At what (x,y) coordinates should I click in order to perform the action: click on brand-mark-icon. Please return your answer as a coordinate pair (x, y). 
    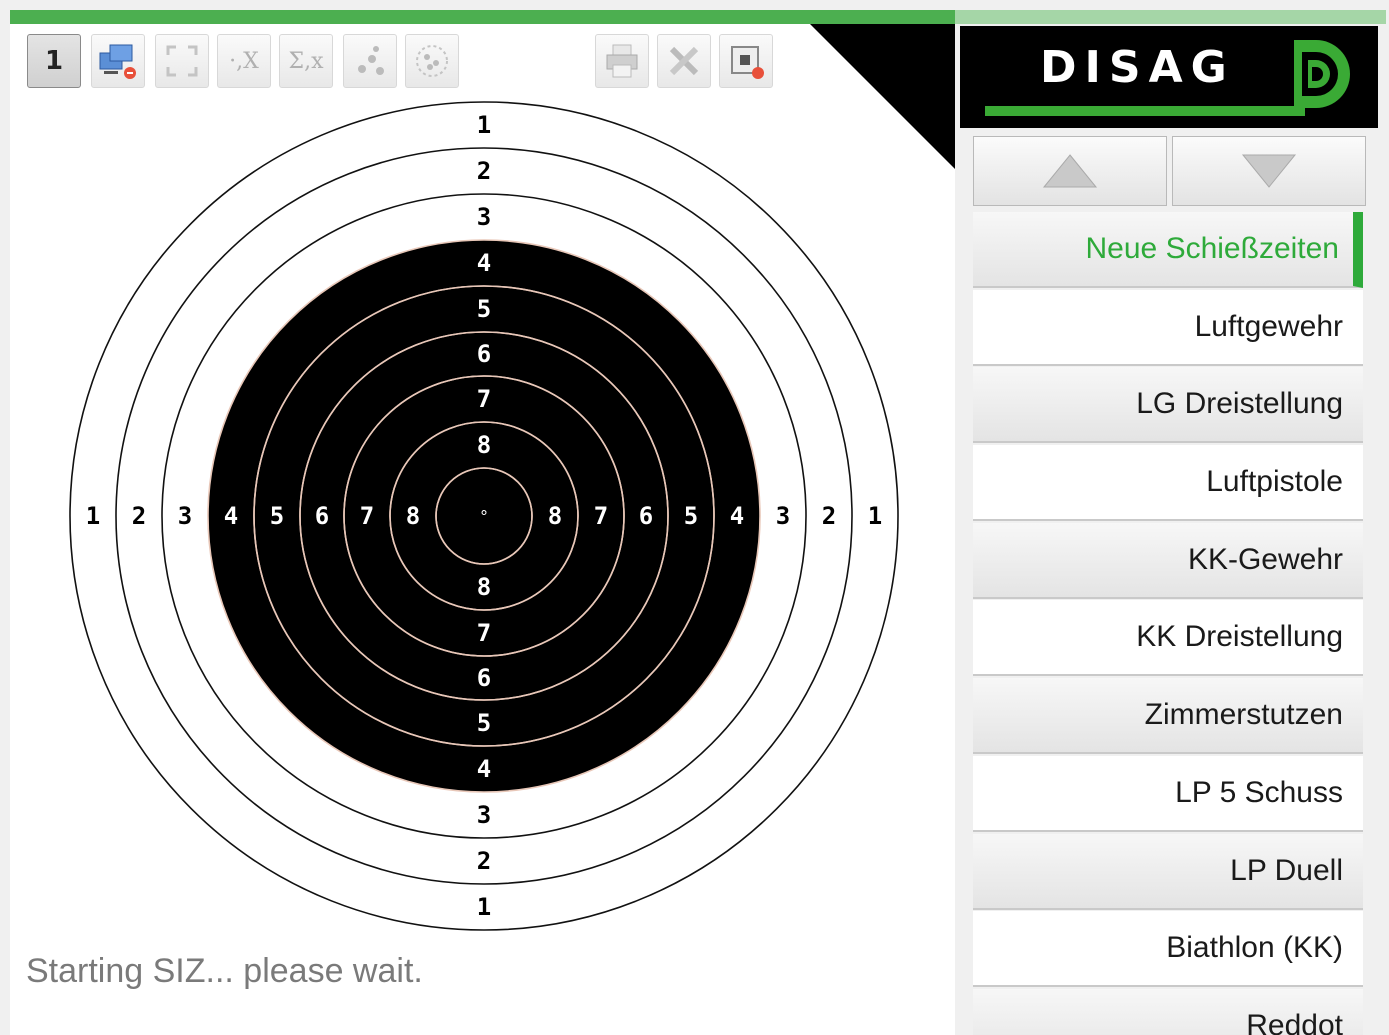
    Looking at the image, I should click on (1322, 74).